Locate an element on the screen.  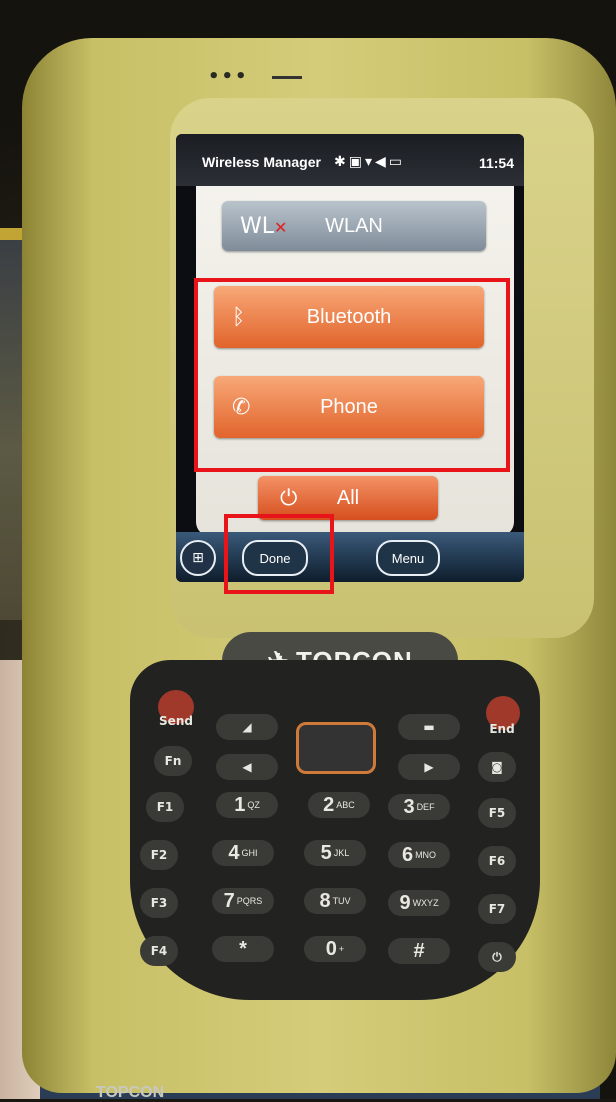
key-4: 4 GHI is located at coordinates (243, 853).